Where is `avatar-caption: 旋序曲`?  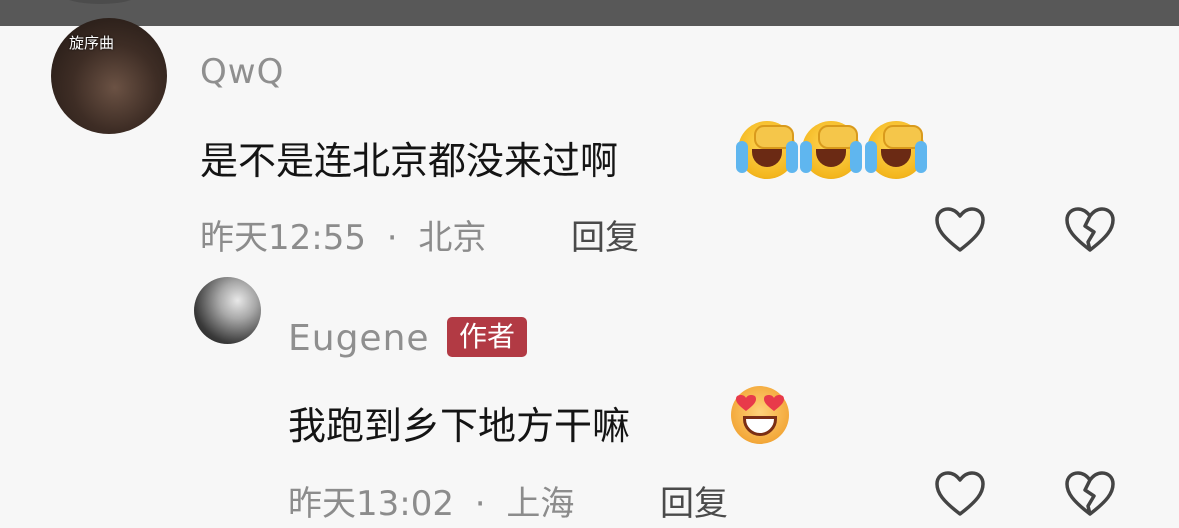 avatar-caption: 旋序曲 is located at coordinates (92, 43).